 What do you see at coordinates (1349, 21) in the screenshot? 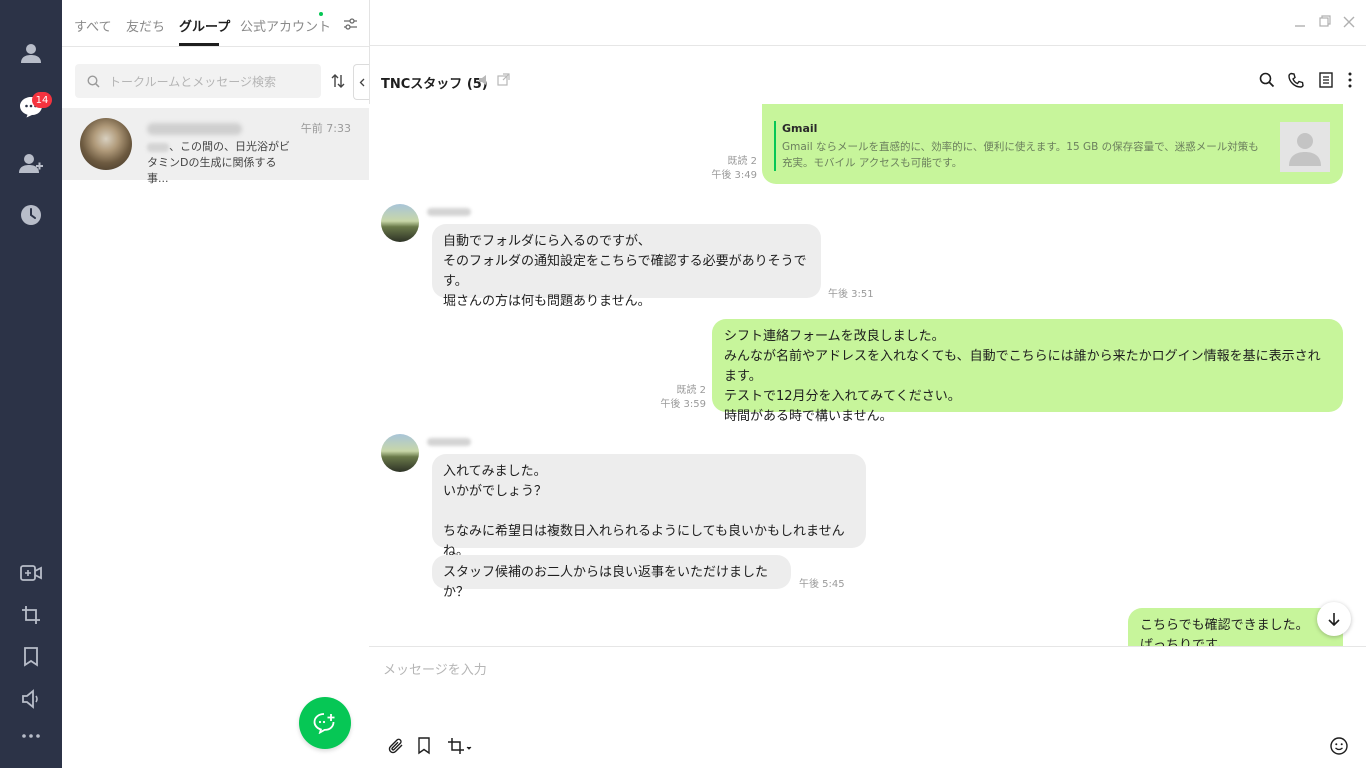
I see `close-icon` at bounding box center [1349, 21].